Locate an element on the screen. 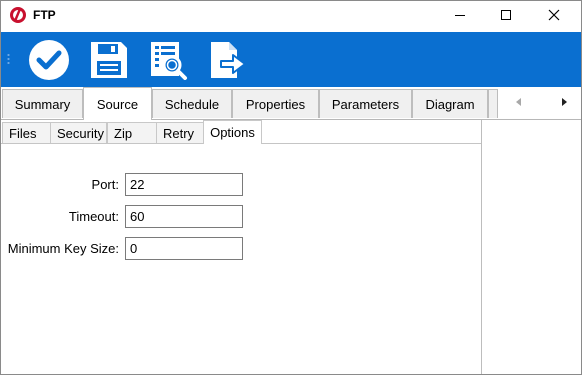 The height and width of the screenshot is (375, 582). timeout-input is located at coordinates (184, 216).